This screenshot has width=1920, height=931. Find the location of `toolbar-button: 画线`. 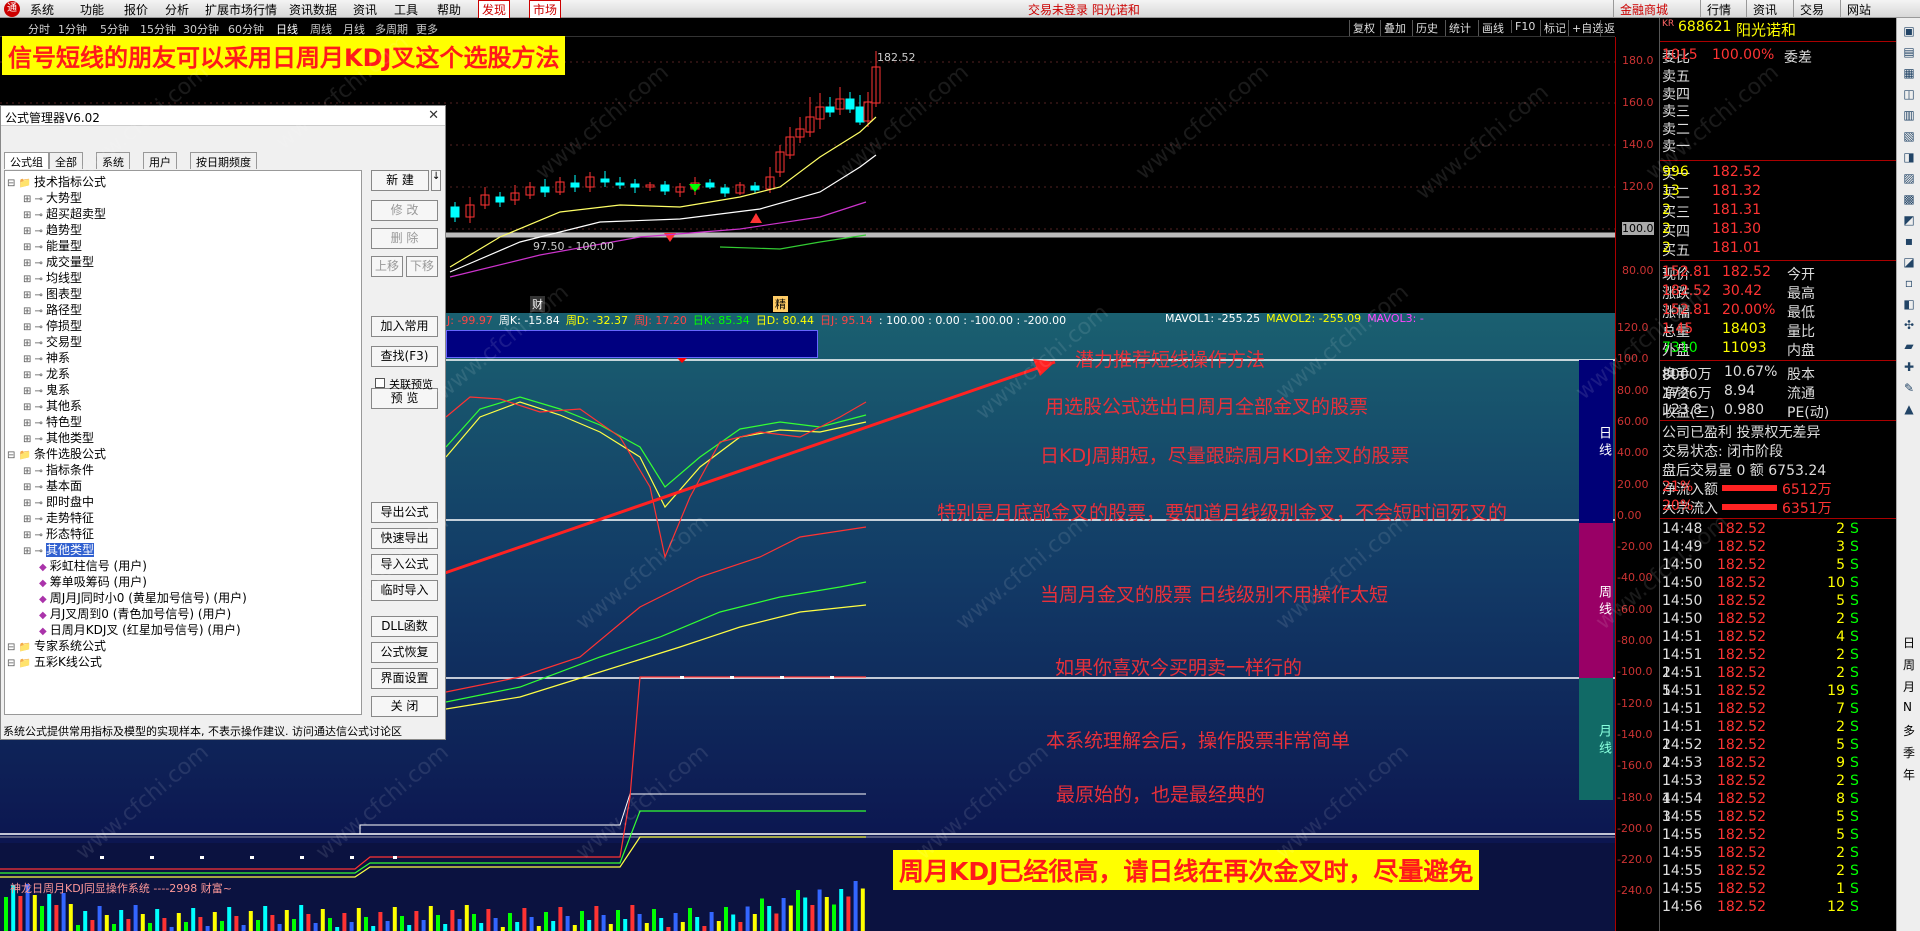

toolbar-button: 画线 is located at coordinates (1491, 28).